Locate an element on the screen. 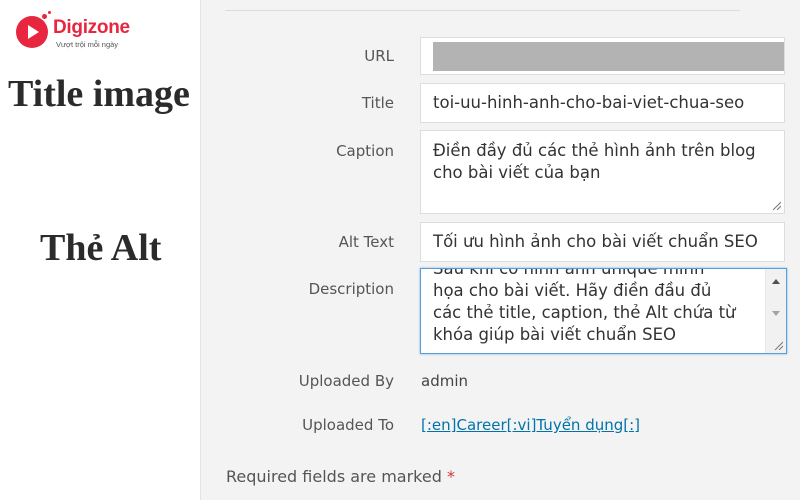 Image resolution: width=800 pixels, height=500 pixels. description-line: khóa giúp bài viết chuẩn SEO is located at coordinates (555, 334).